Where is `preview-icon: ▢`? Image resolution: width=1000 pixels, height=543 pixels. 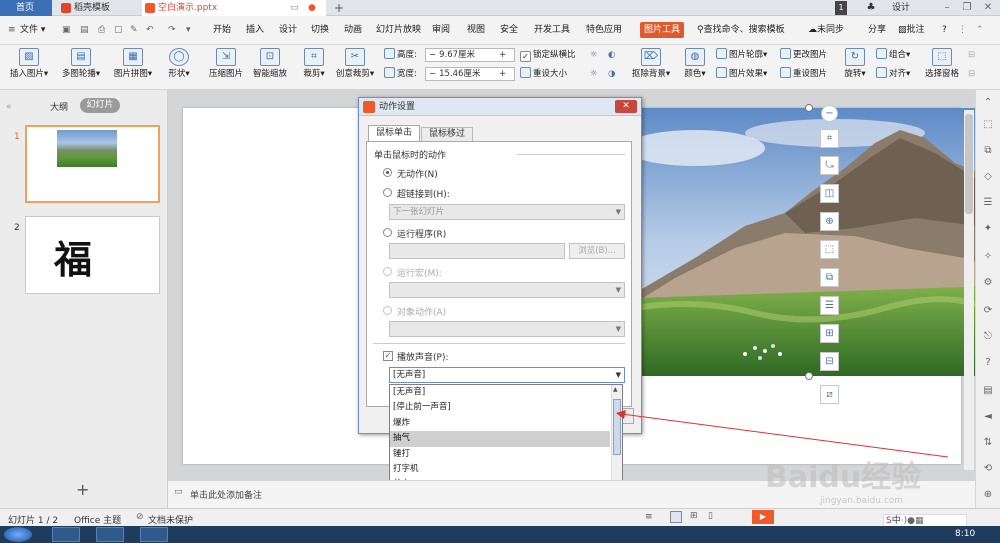 preview-icon: ▢ is located at coordinates (118, 30).